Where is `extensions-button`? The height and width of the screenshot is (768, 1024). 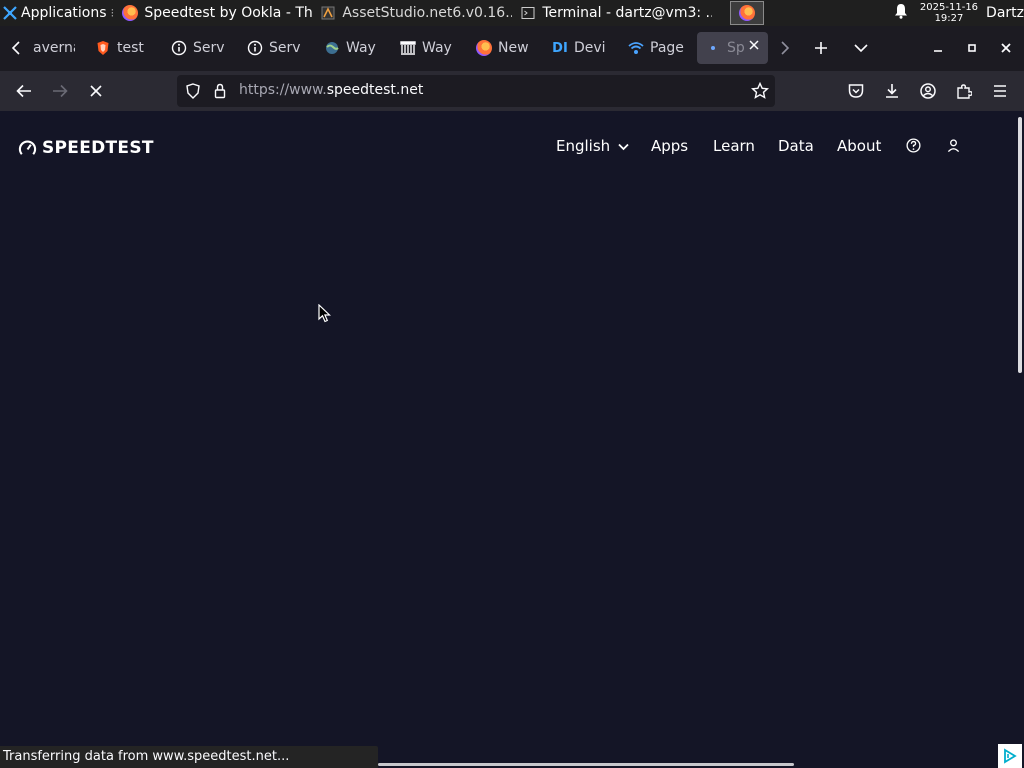
extensions-button is located at coordinates (964, 91).